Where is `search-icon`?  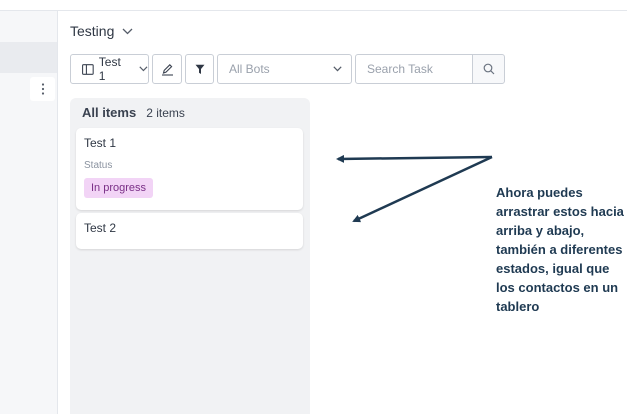
search-icon is located at coordinates (488, 69).